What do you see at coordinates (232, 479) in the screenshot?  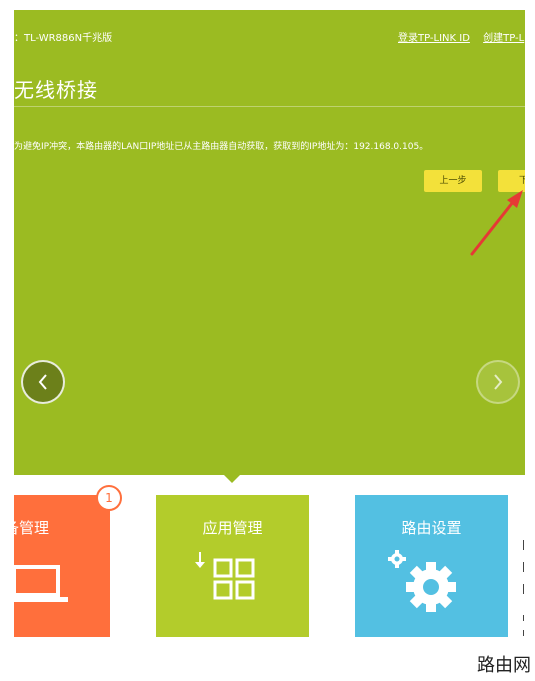 I see `panel-pointer` at bounding box center [232, 479].